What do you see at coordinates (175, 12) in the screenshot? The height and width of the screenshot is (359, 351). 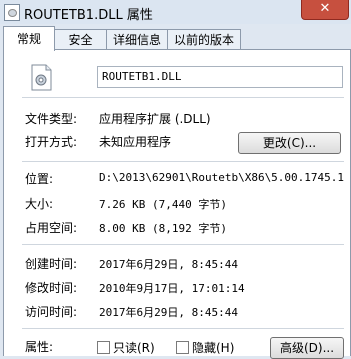 I see `title-bar: ROUTETB1.DLL 属性 ✕` at bounding box center [175, 12].